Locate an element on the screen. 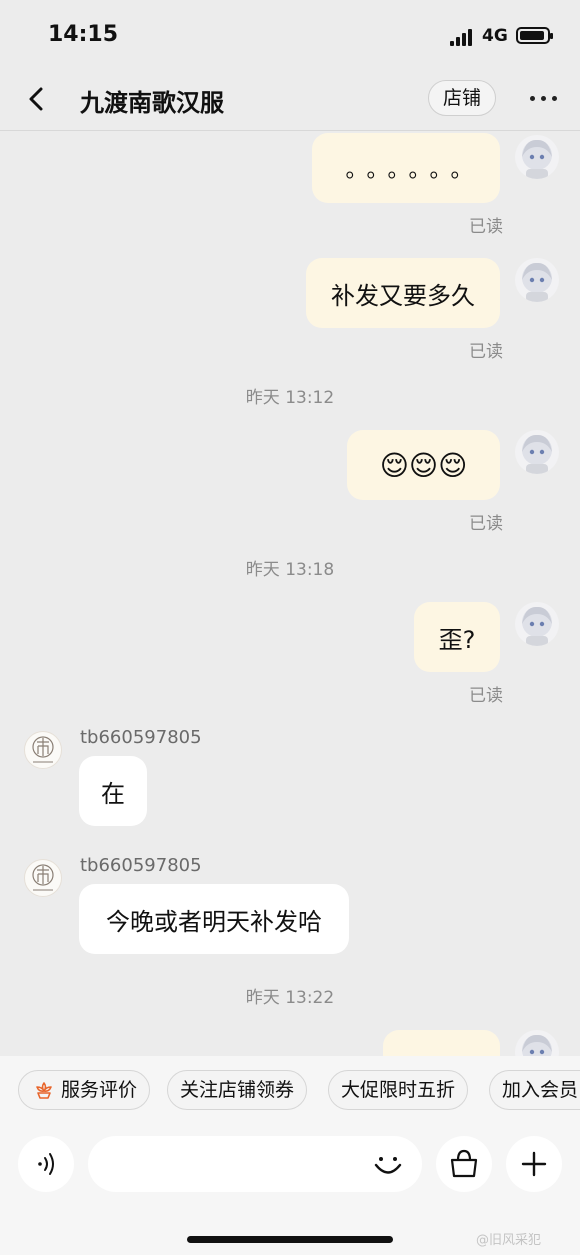 This screenshot has height=1255, width=580. timestamp: 昨天 13:12 is located at coordinates (290, 398).